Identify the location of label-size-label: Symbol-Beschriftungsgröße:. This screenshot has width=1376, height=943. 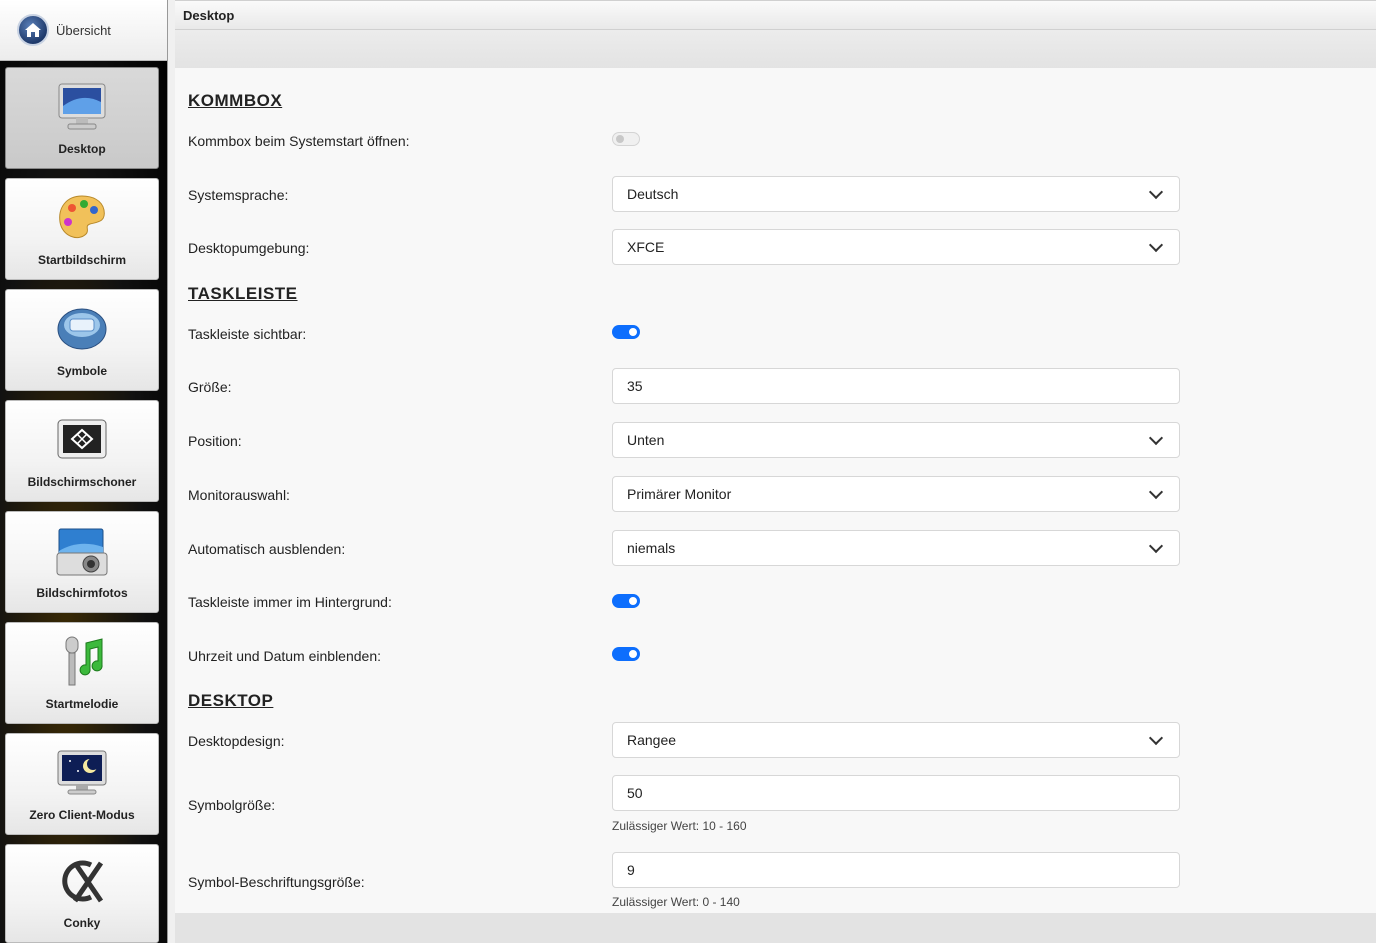
(276, 882).